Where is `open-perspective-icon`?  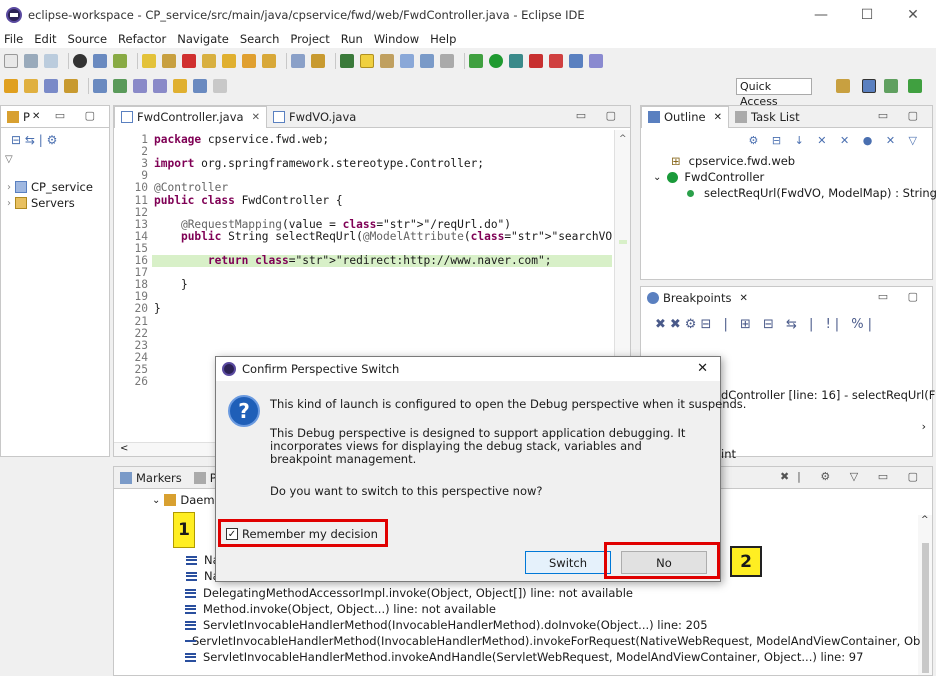 open-perspective-icon is located at coordinates (347, 61).